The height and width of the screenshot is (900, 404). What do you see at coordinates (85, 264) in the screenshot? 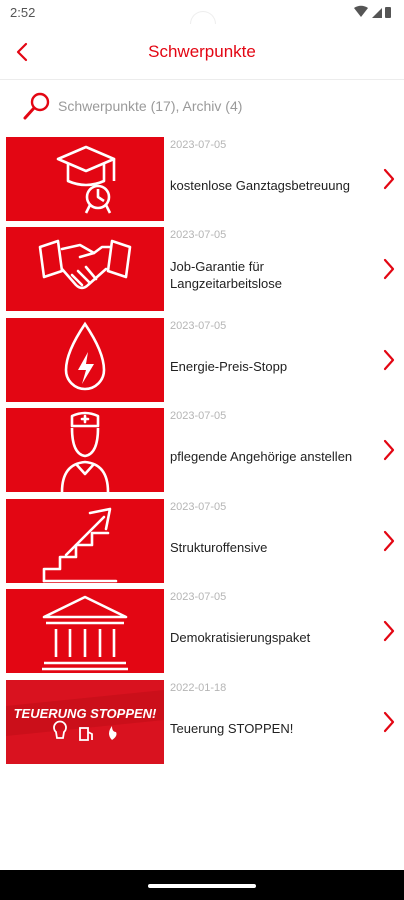
I see `handshake-icon` at bounding box center [85, 264].